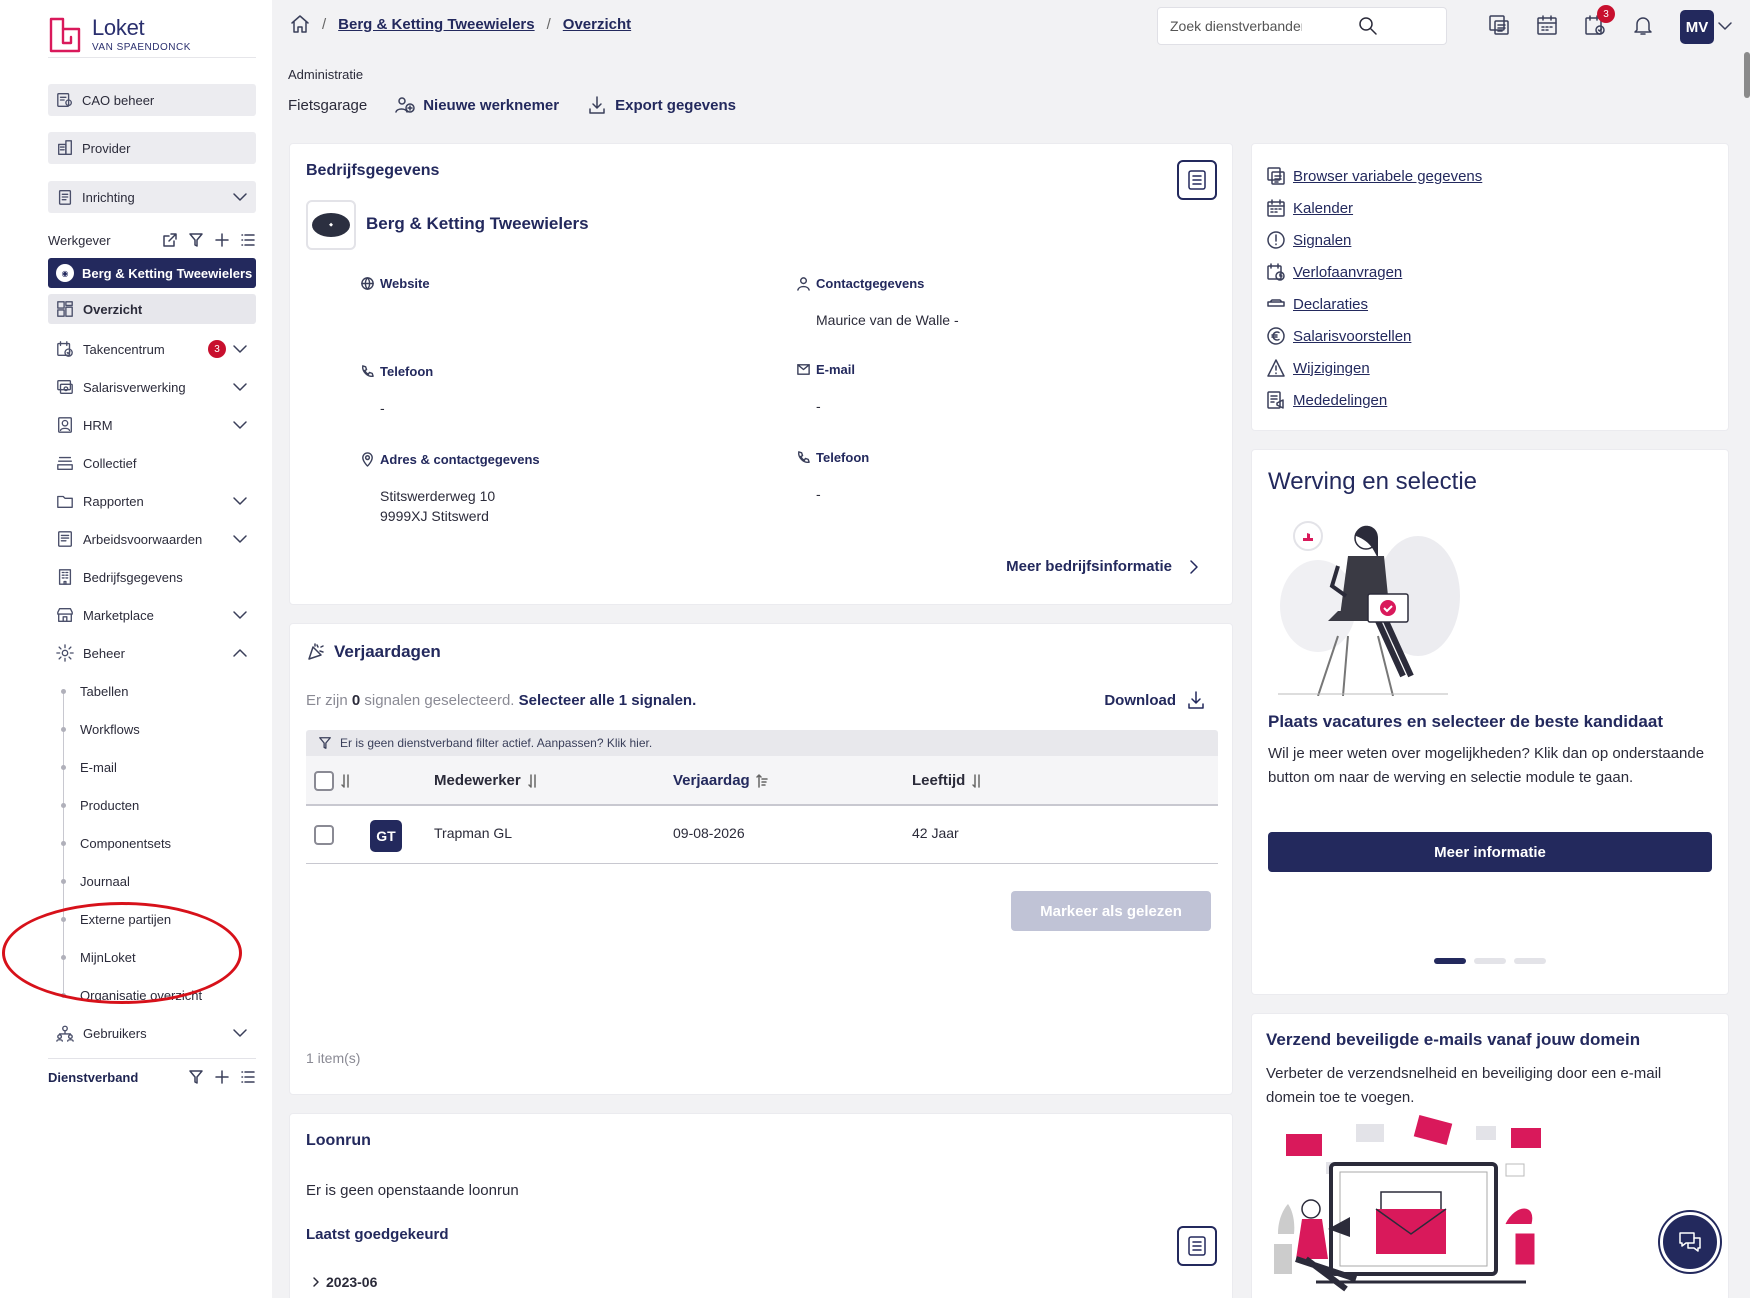 The width and height of the screenshot is (1750, 1298). I want to click on chat-button, so click(1690, 1242).